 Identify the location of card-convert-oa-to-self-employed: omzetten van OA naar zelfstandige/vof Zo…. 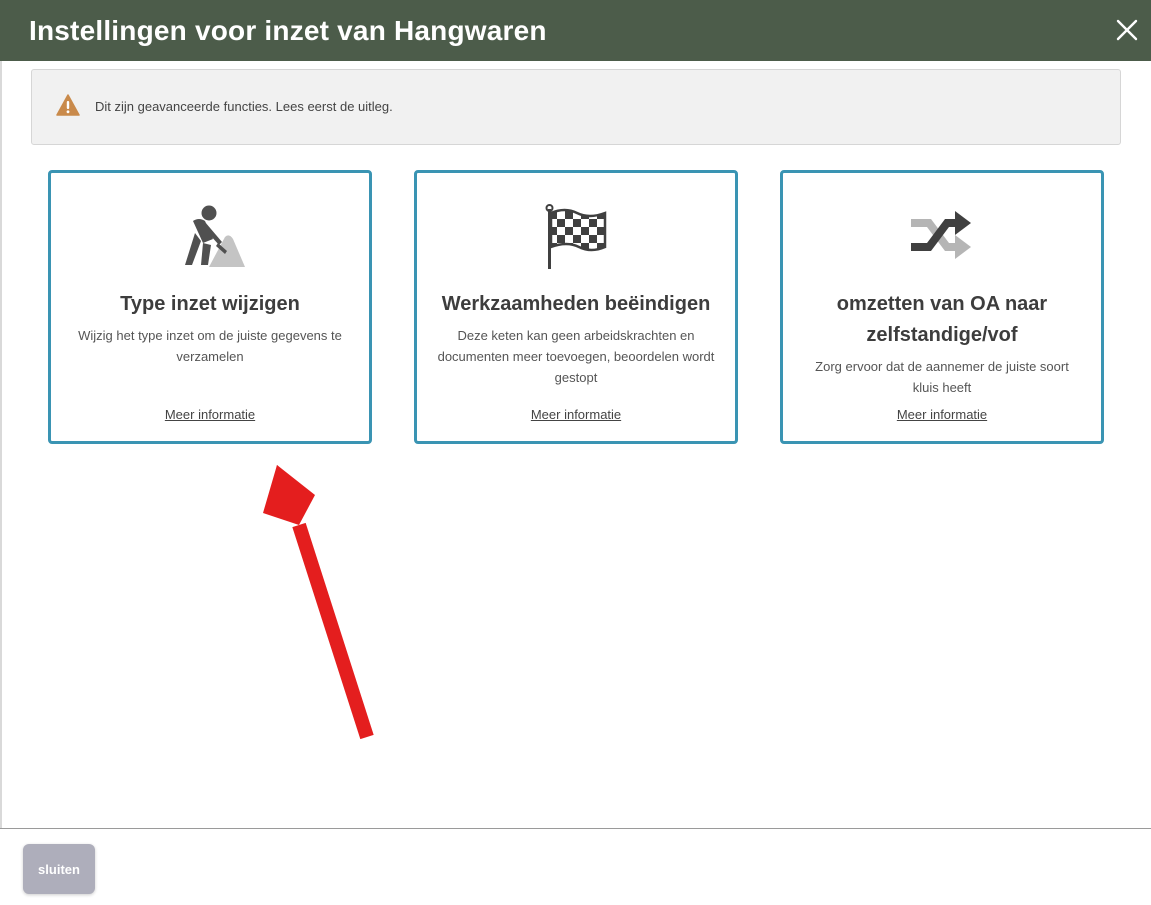
(942, 307).